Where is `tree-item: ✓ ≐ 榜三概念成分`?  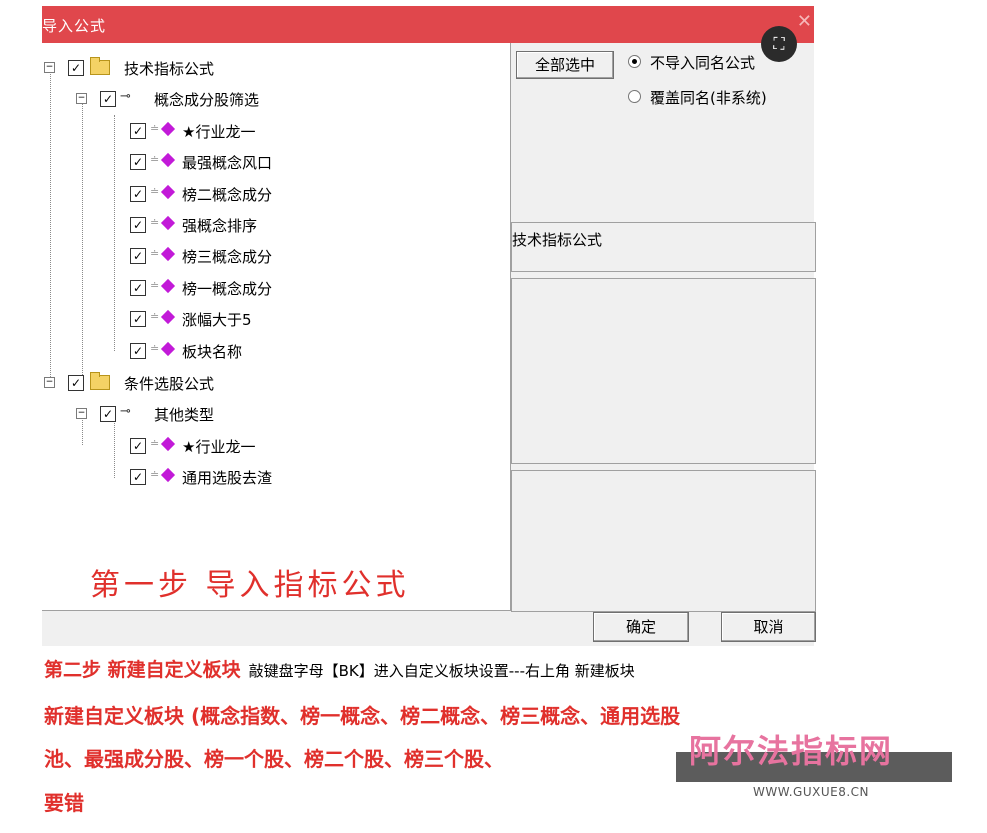
tree-item: ✓ ≐ 榜三概念成分 is located at coordinates (230, 255).